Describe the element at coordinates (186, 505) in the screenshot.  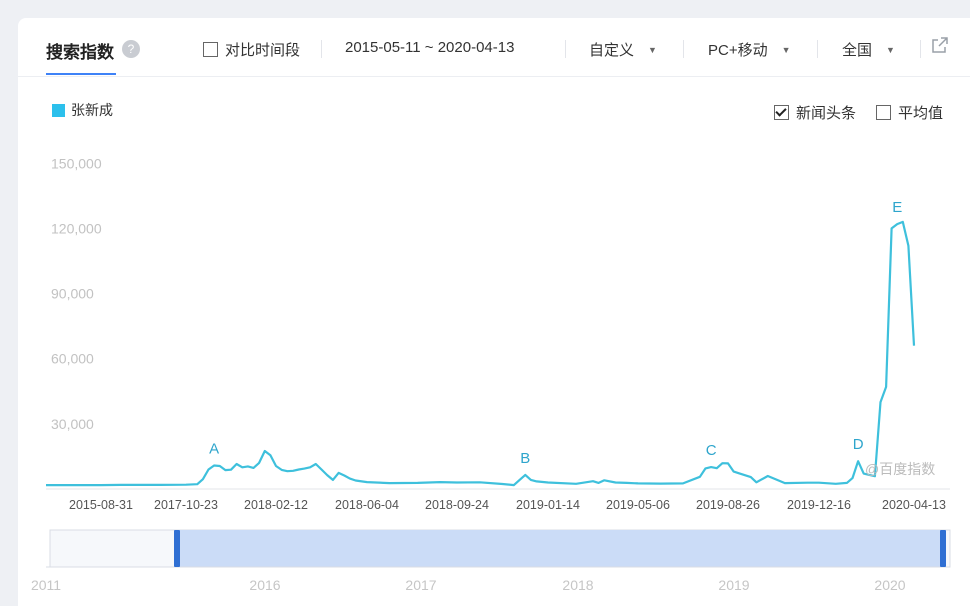
I see `x-tick-label: 2017-10-23` at that location.